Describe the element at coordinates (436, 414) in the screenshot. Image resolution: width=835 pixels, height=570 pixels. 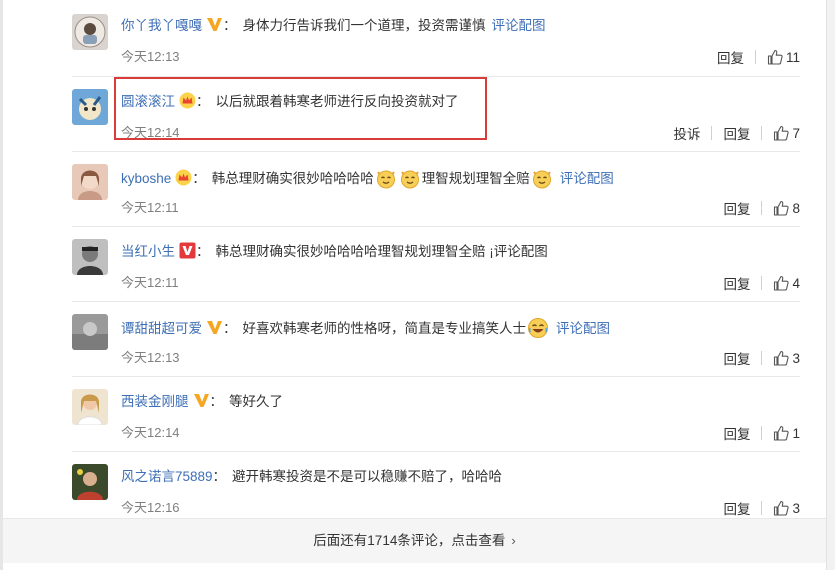
I see `comment-item: 西装金刚腿 ： 等好久了 今天12:14 回复 1` at that location.